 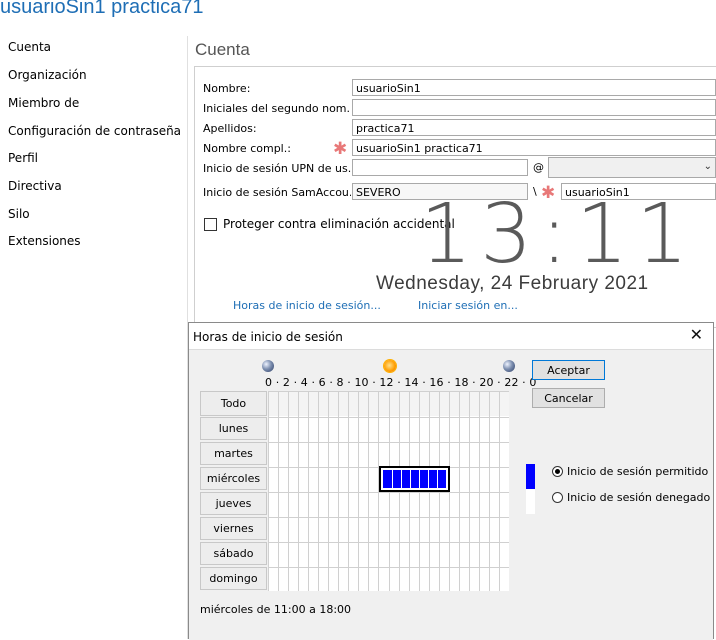 What do you see at coordinates (222, 49) in the screenshot?
I see `section-title: Cuenta` at bounding box center [222, 49].